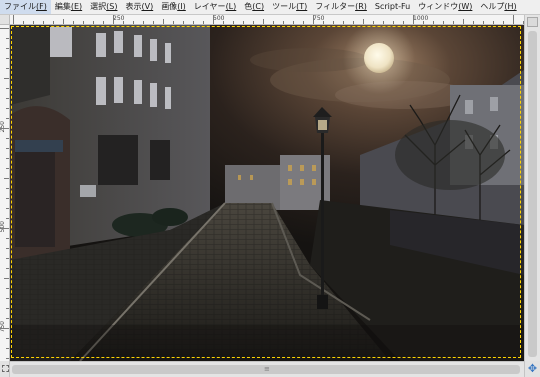 Image resolution: width=540 pixels, height=377 pixels. I want to click on vertical-scrollbar, so click(532, 188).